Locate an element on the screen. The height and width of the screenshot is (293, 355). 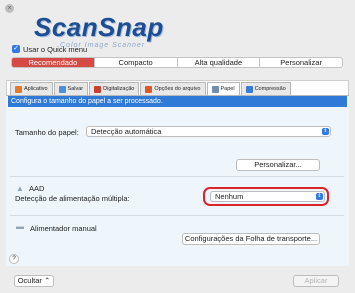
scan-icon is located at coordinates (98, 89).